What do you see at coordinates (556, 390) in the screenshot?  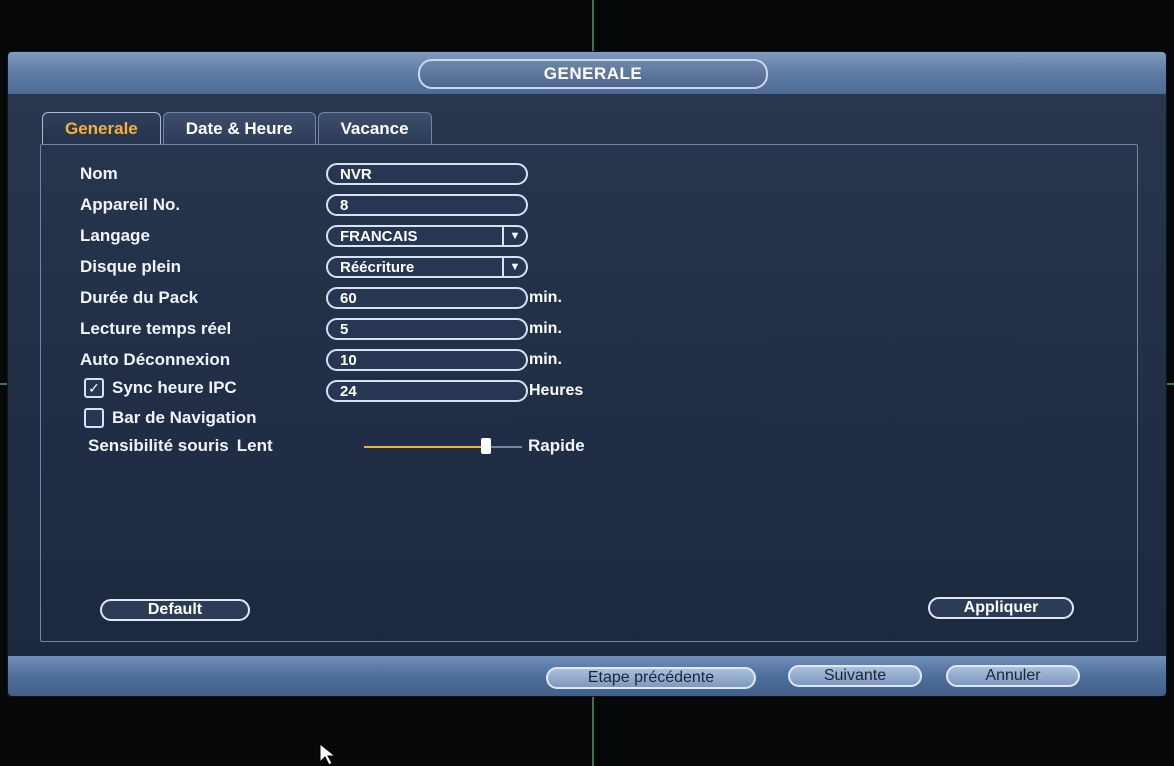 I see `sync-unit: Heures` at bounding box center [556, 390].